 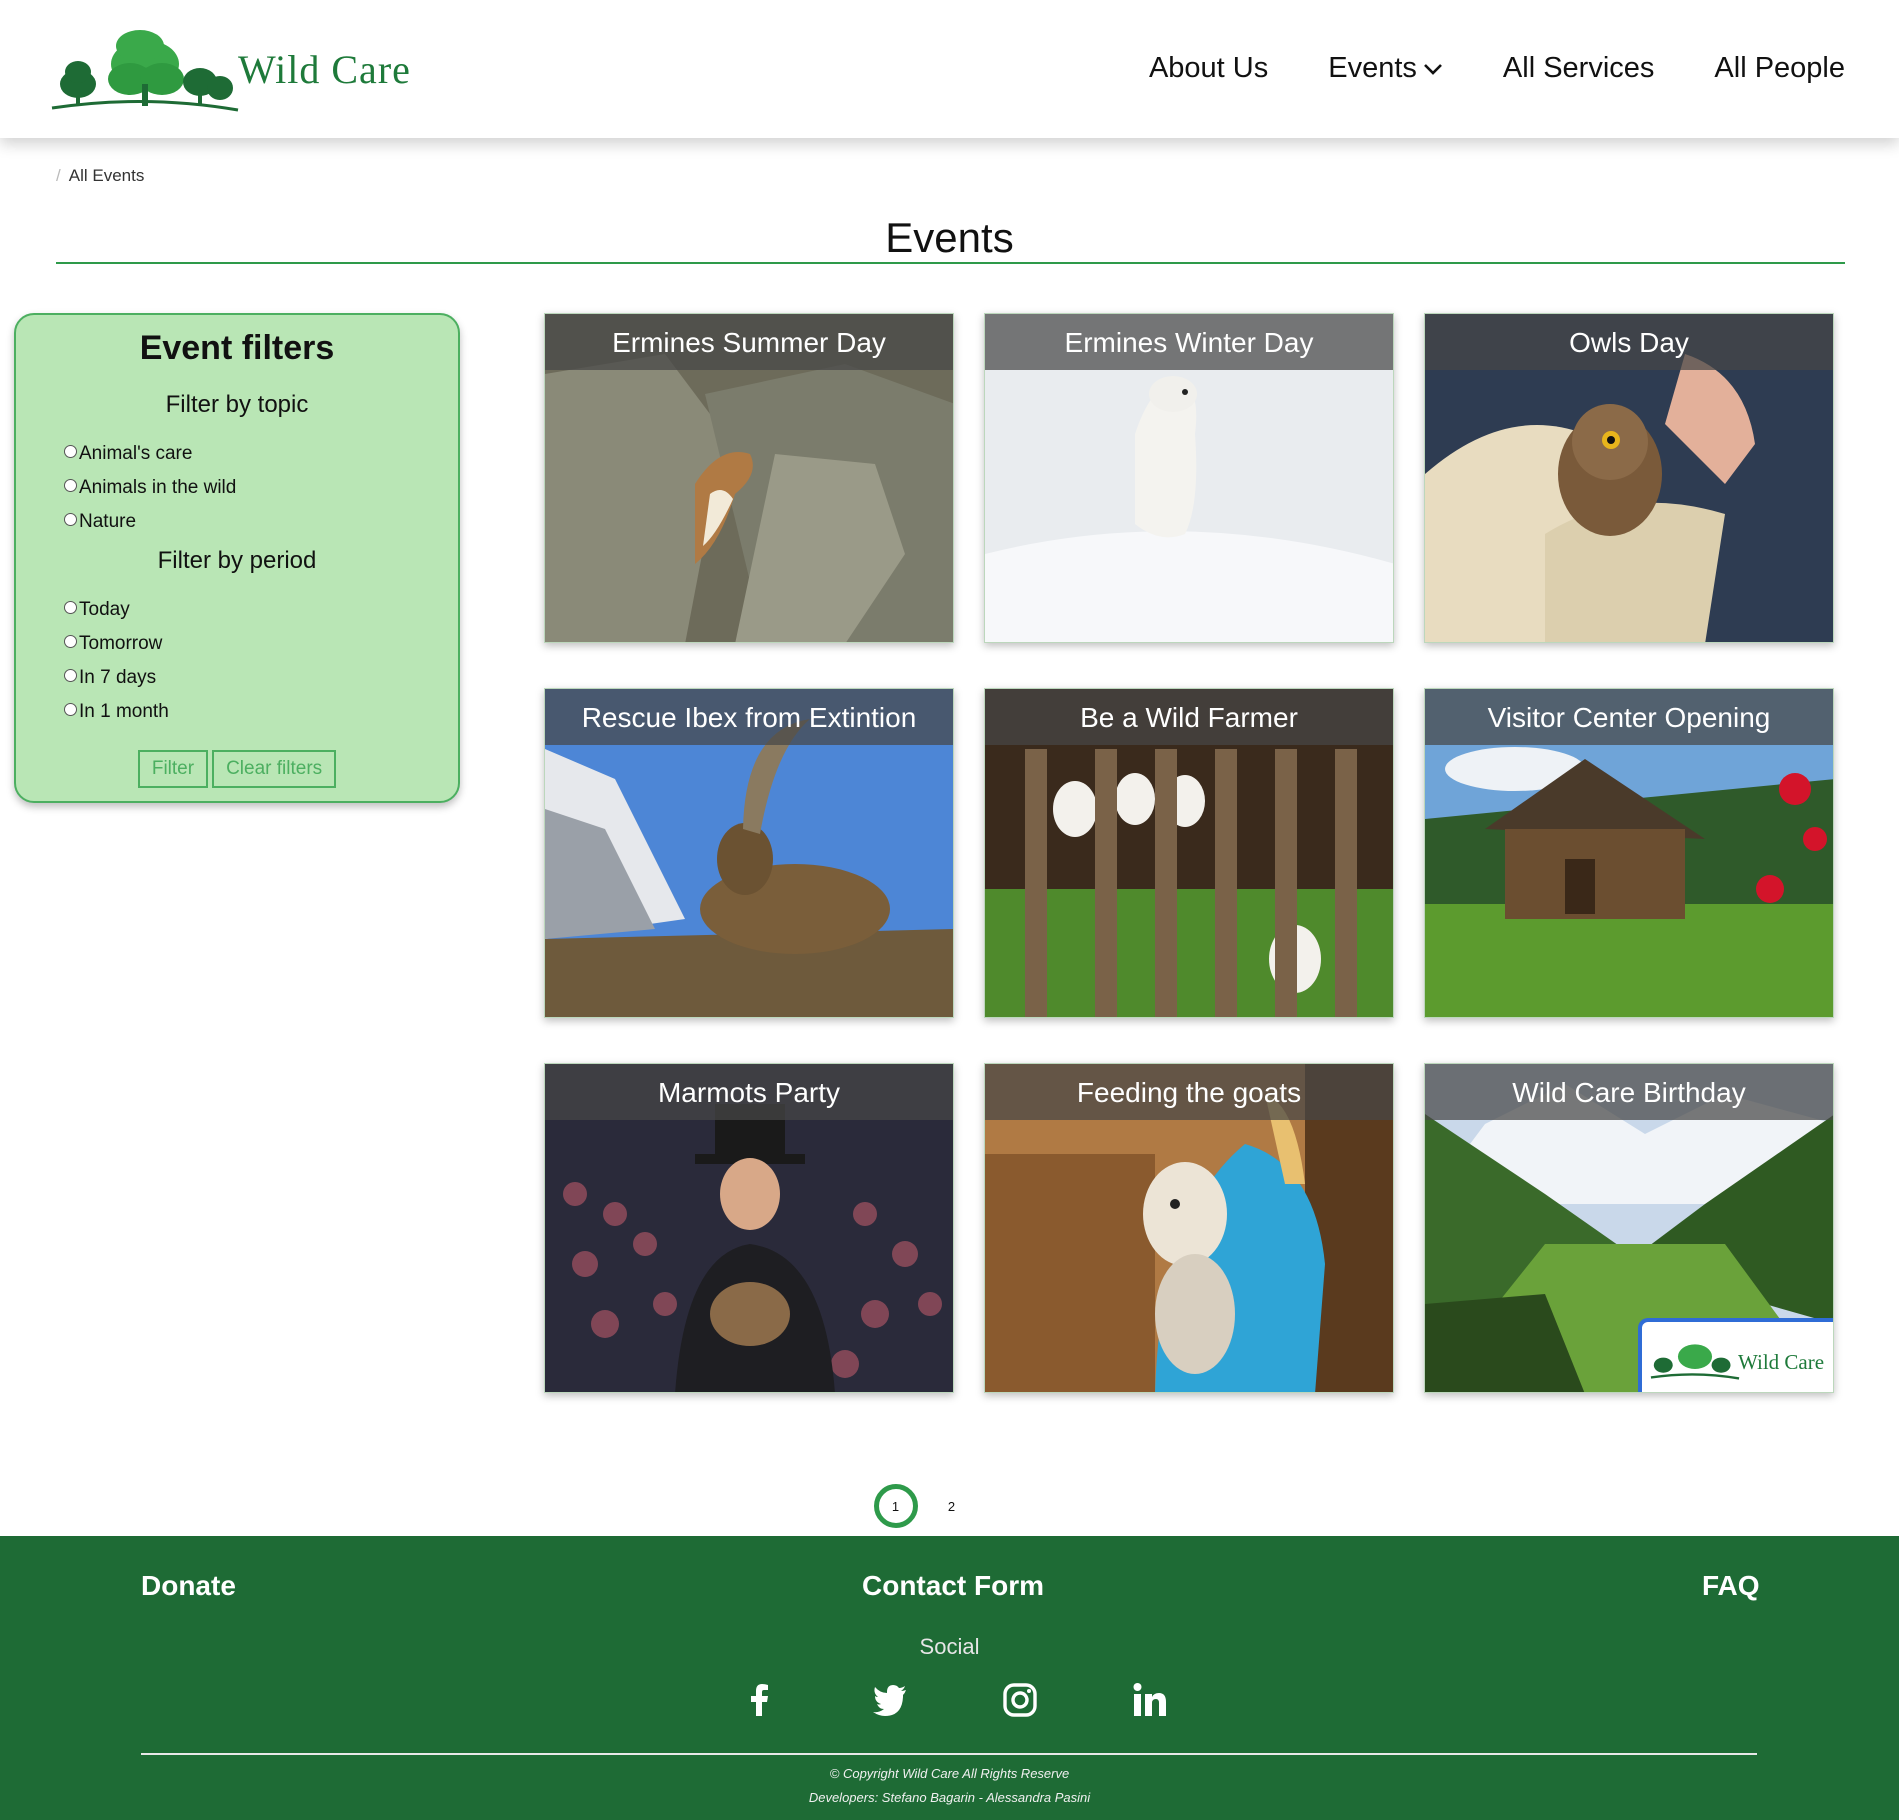 I want to click on event-card: Owls Day, so click(x=1629, y=478).